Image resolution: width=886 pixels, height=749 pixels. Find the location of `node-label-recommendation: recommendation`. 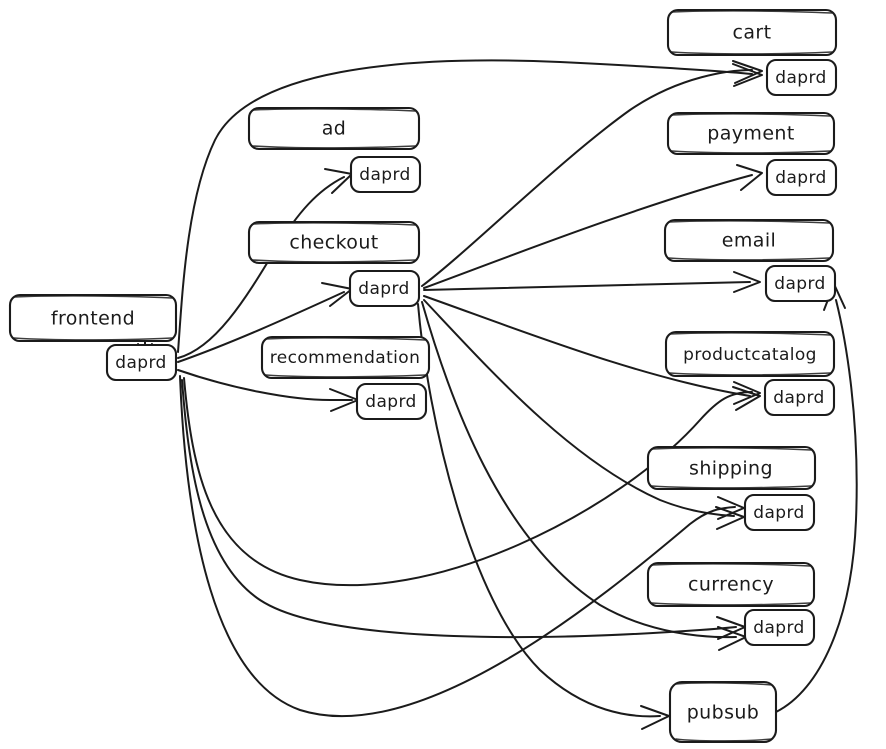

node-label-recommendation: recommendation is located at coordinates (345, 358).